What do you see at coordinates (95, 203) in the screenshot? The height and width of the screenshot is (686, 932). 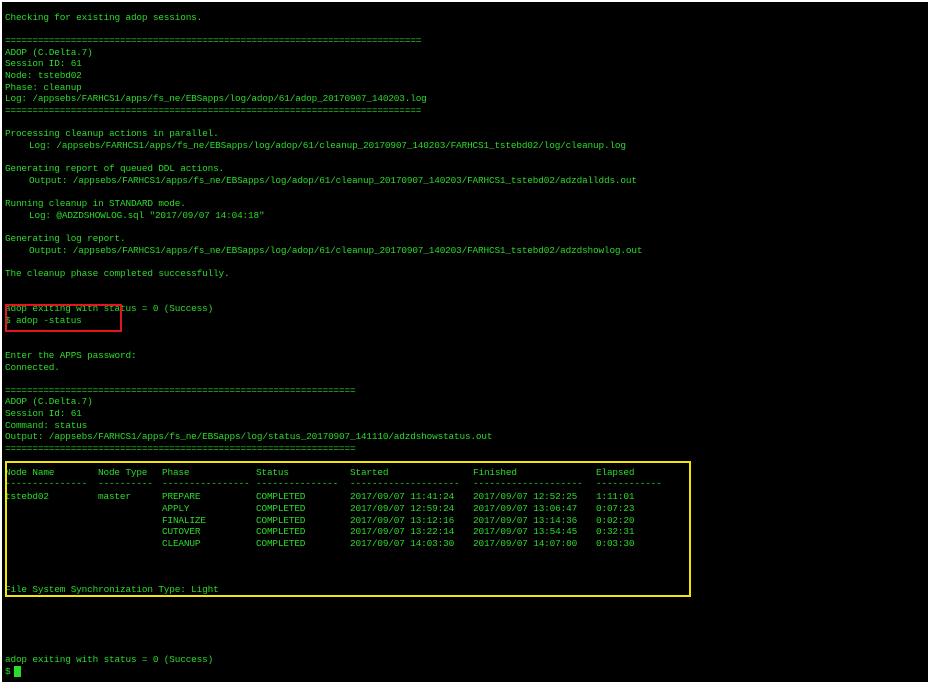 I see `running-cleanup-line: Running cleanup in STANDARD mode.` at bounding box center [95, 203].